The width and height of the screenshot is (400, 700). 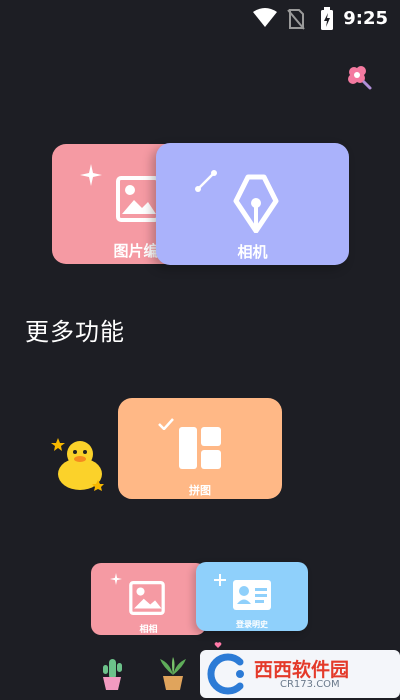 What do you see at coordinates (252, 252) in the screenshot?
I see `camera-label: 相机` at bounding box center [252, 252].